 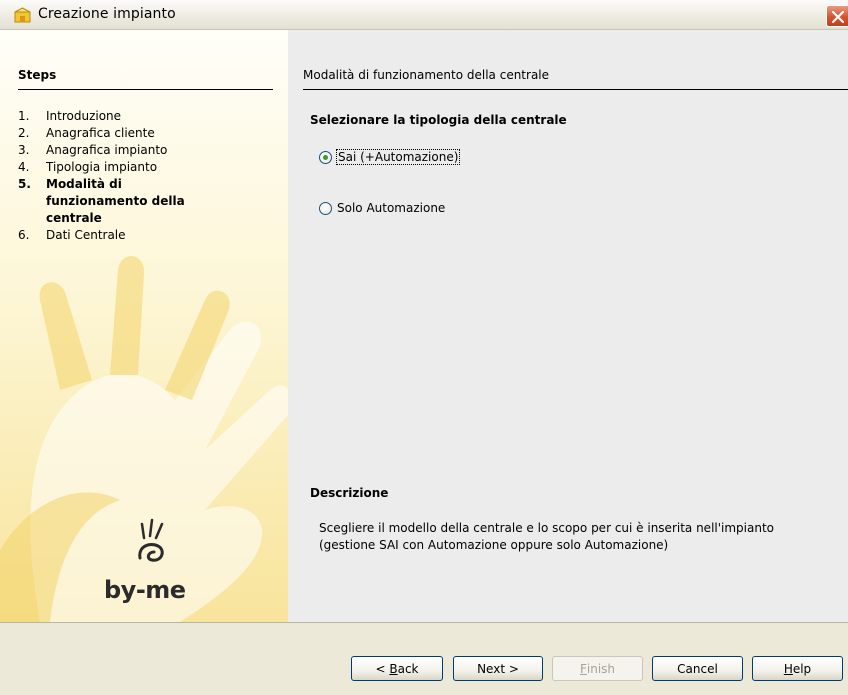 What do you see at coordinates (24, 150) in the screenshot?
I see `step-number: 3.` at bounding box center [24, 150].